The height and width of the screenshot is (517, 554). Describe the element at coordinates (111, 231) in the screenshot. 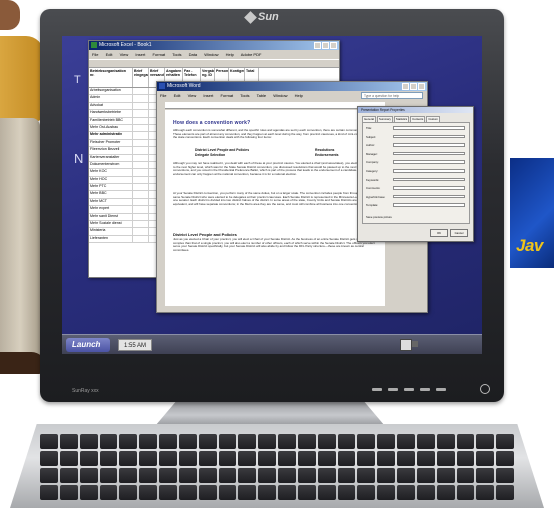

I see `table-cell: Ministeria` at that location.